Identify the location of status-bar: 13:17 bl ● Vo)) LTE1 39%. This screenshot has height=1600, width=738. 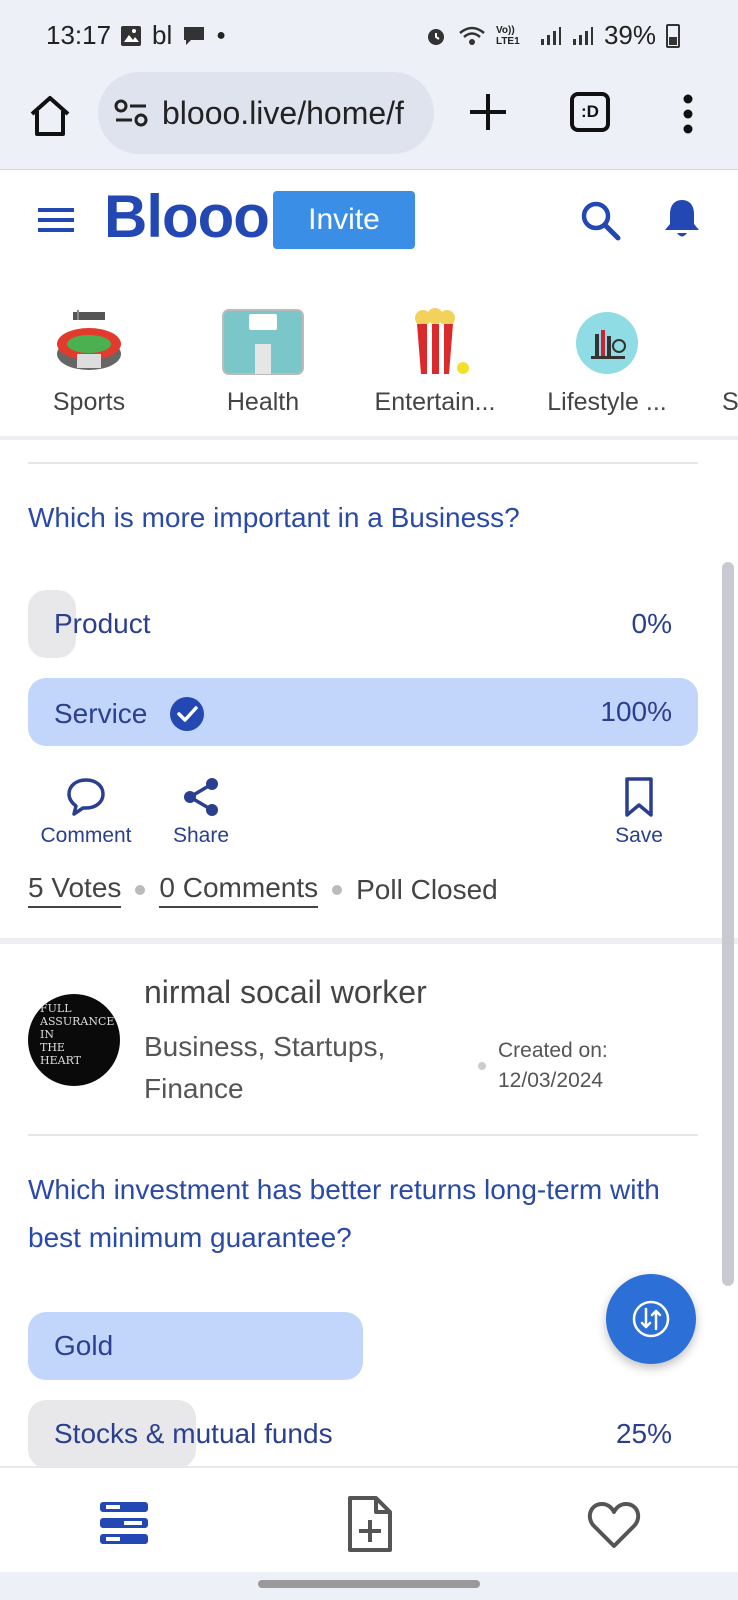
(369, 35).